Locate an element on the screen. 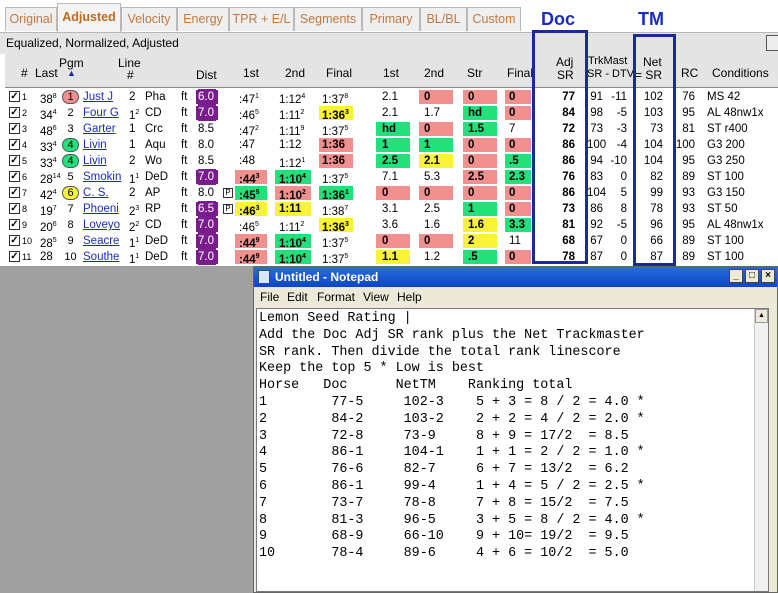 This screenshot has height=593, width=778. cell-conditions: ST r400 is located at coordinates (727, 129).